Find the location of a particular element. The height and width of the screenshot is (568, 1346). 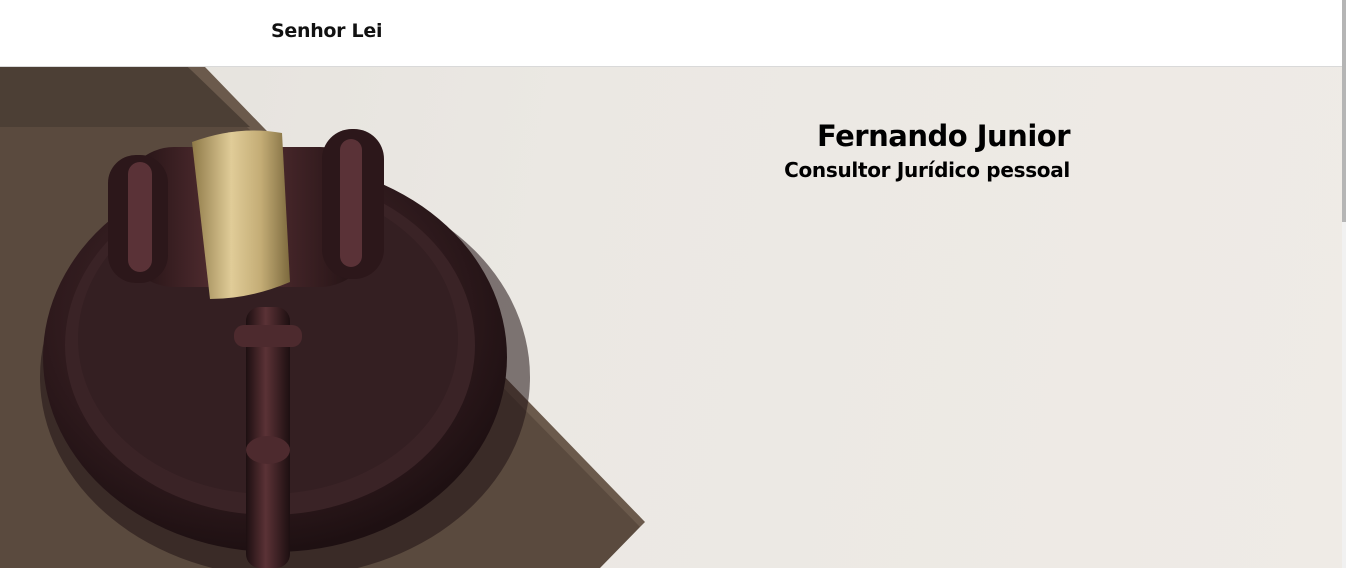

scrollbar-thumb is located at coordinates (1344, 111).